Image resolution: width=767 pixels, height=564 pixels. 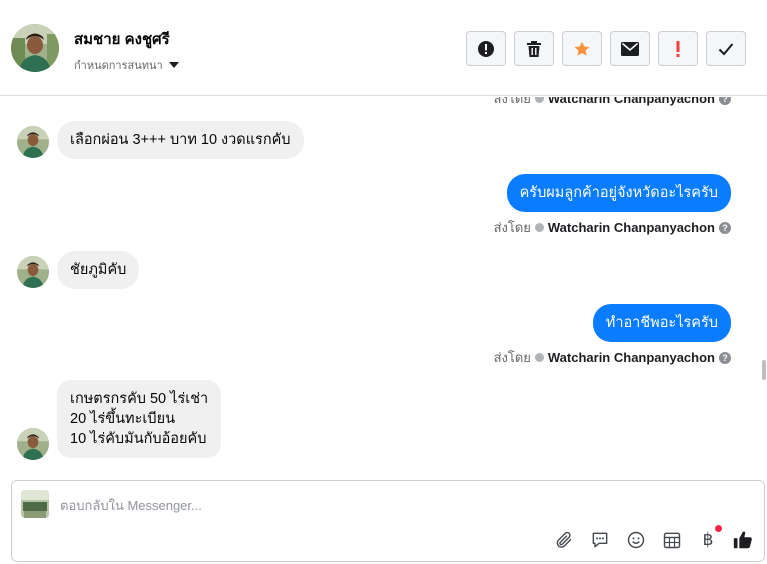 I want to click on message-text-line: 20 ไร่ขึ้นทะเบียน, so click(x=122, y=419).